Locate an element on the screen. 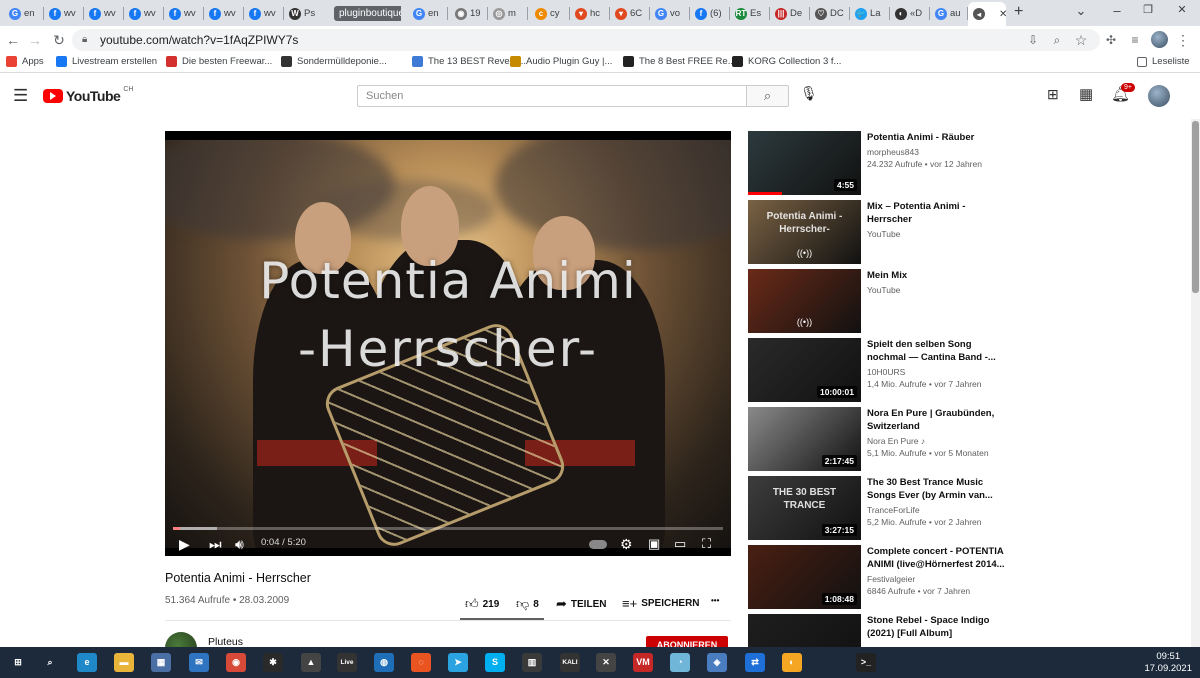 The width and height of the screenshot is (1200, 678). tent-icon: ▲ is located at coordinates (311, 662).